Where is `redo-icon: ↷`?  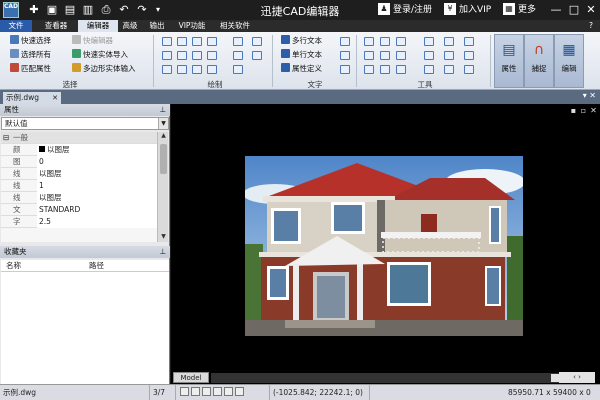 redo-icon: ↷ is located at coordinates (142, 10).